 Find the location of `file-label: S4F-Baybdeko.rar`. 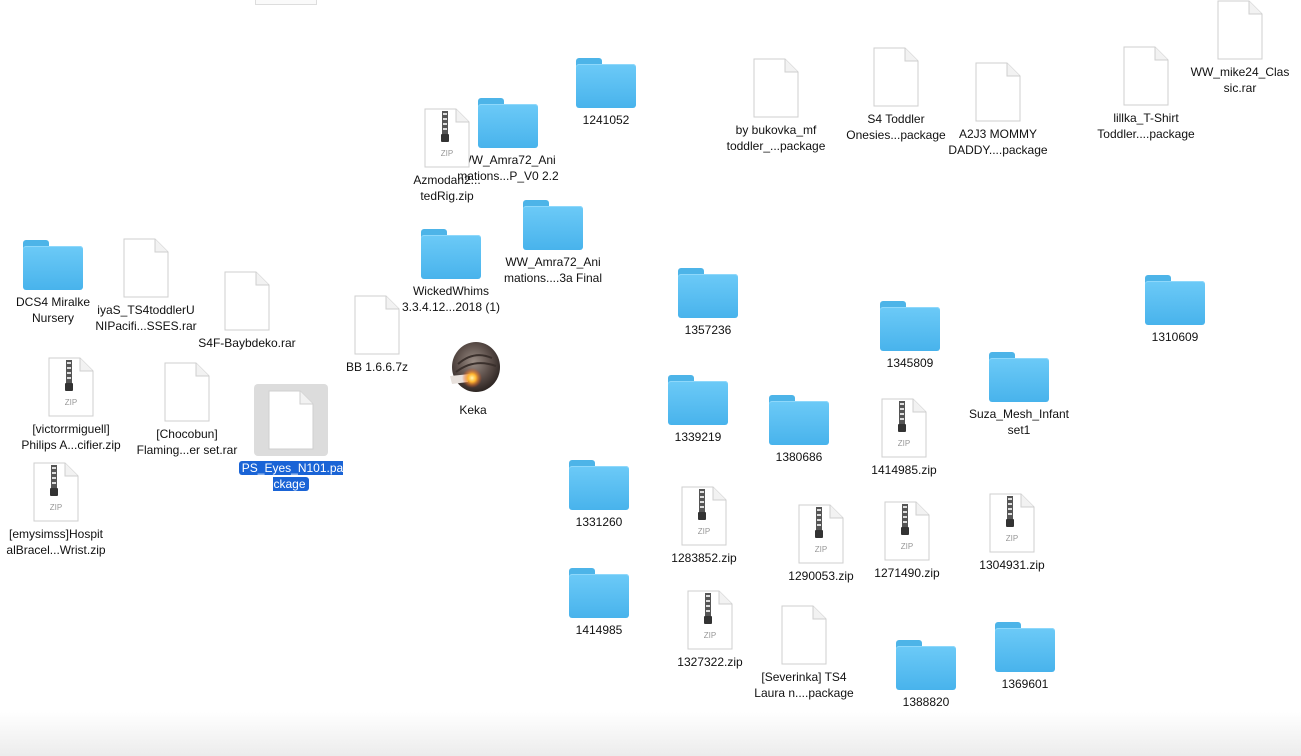

file-label: S4F-Baybdeko.rar is located at coordinates (247, 343).